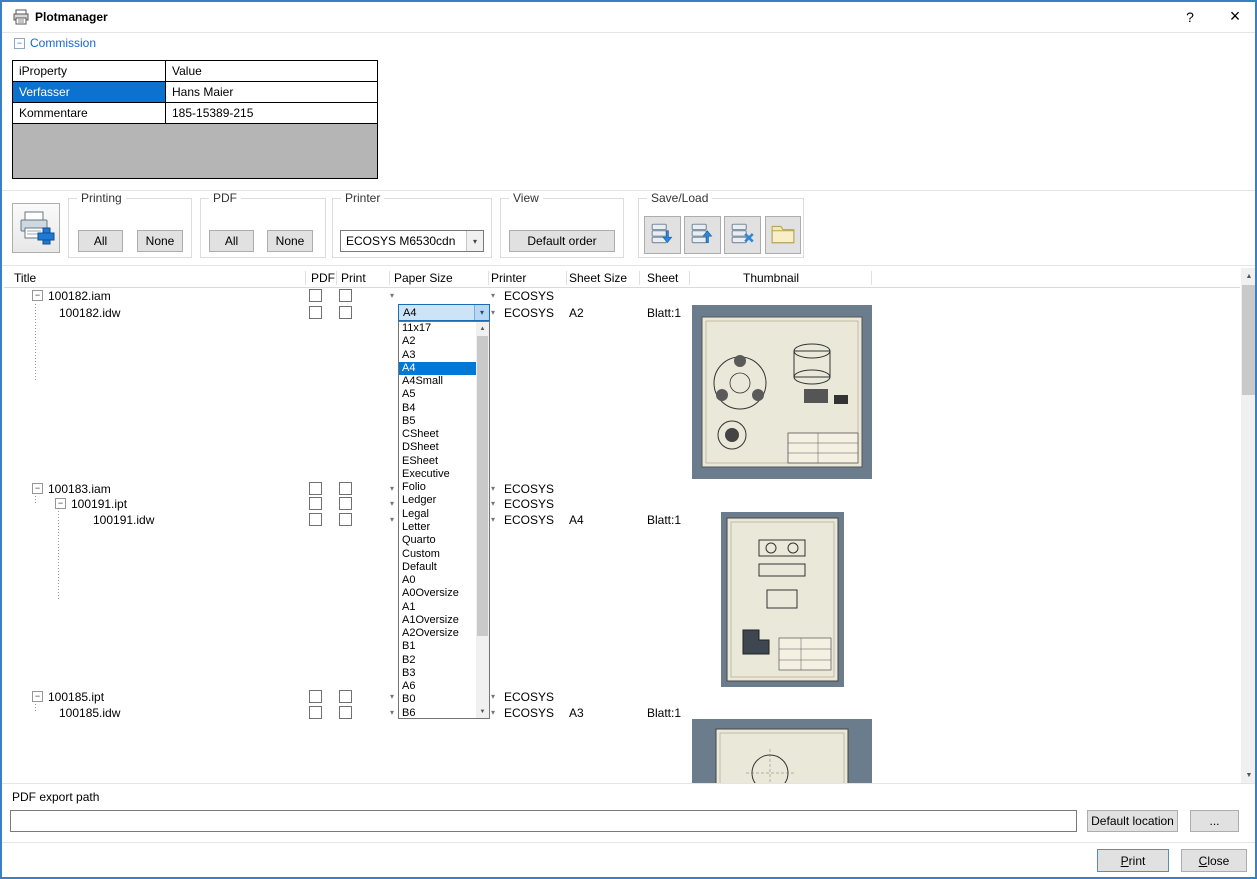 The height and width of the screenshot is (879, 1257). I want to click on commission-collapse-toggle: −, so click(19, 43).